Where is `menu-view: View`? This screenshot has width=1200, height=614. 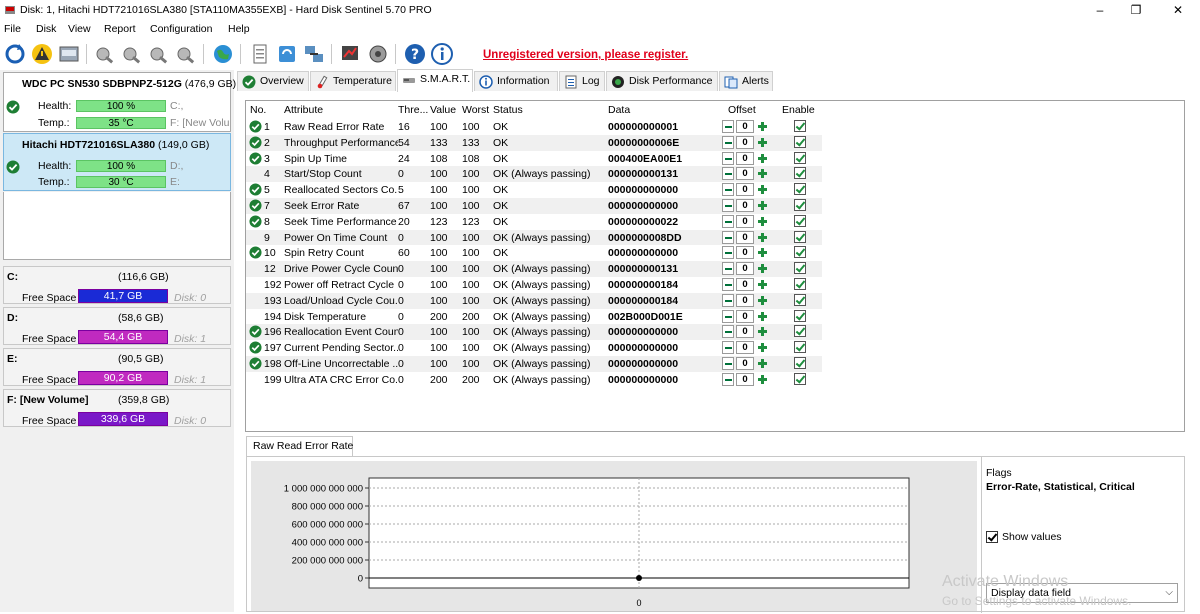
menu-view: View is located at coordinates (79, 29).